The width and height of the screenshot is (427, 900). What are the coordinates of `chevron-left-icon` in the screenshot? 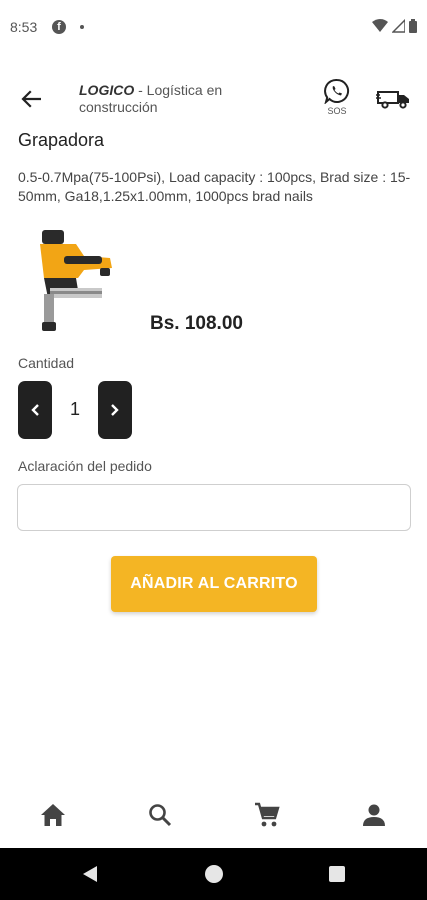 It's located at (35, 410).